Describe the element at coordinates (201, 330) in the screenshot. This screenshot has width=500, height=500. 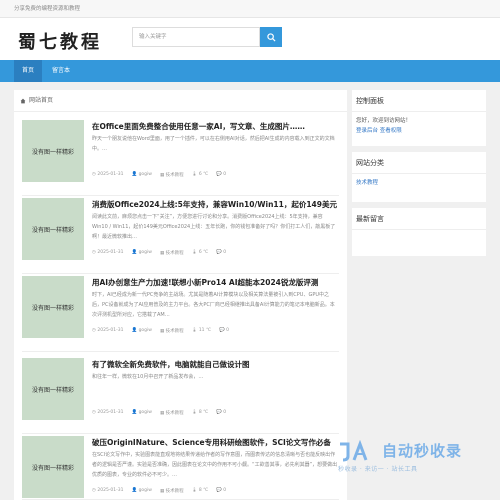
I see `post-temp: 🌡 11 ℃` at that location.